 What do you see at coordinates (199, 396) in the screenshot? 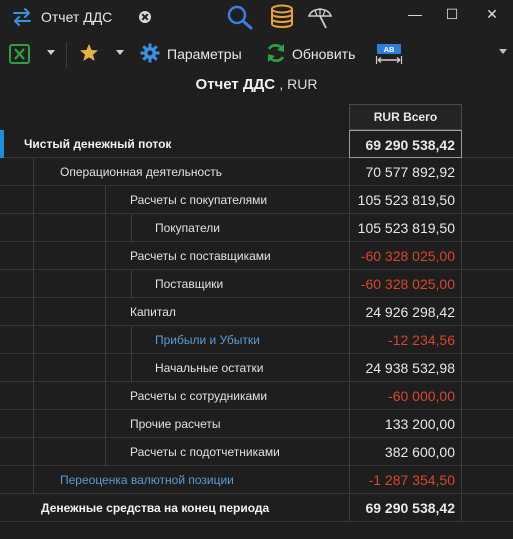
I see `row-label: Расчеты с сотрудниками` at bounding box center [199, 396].